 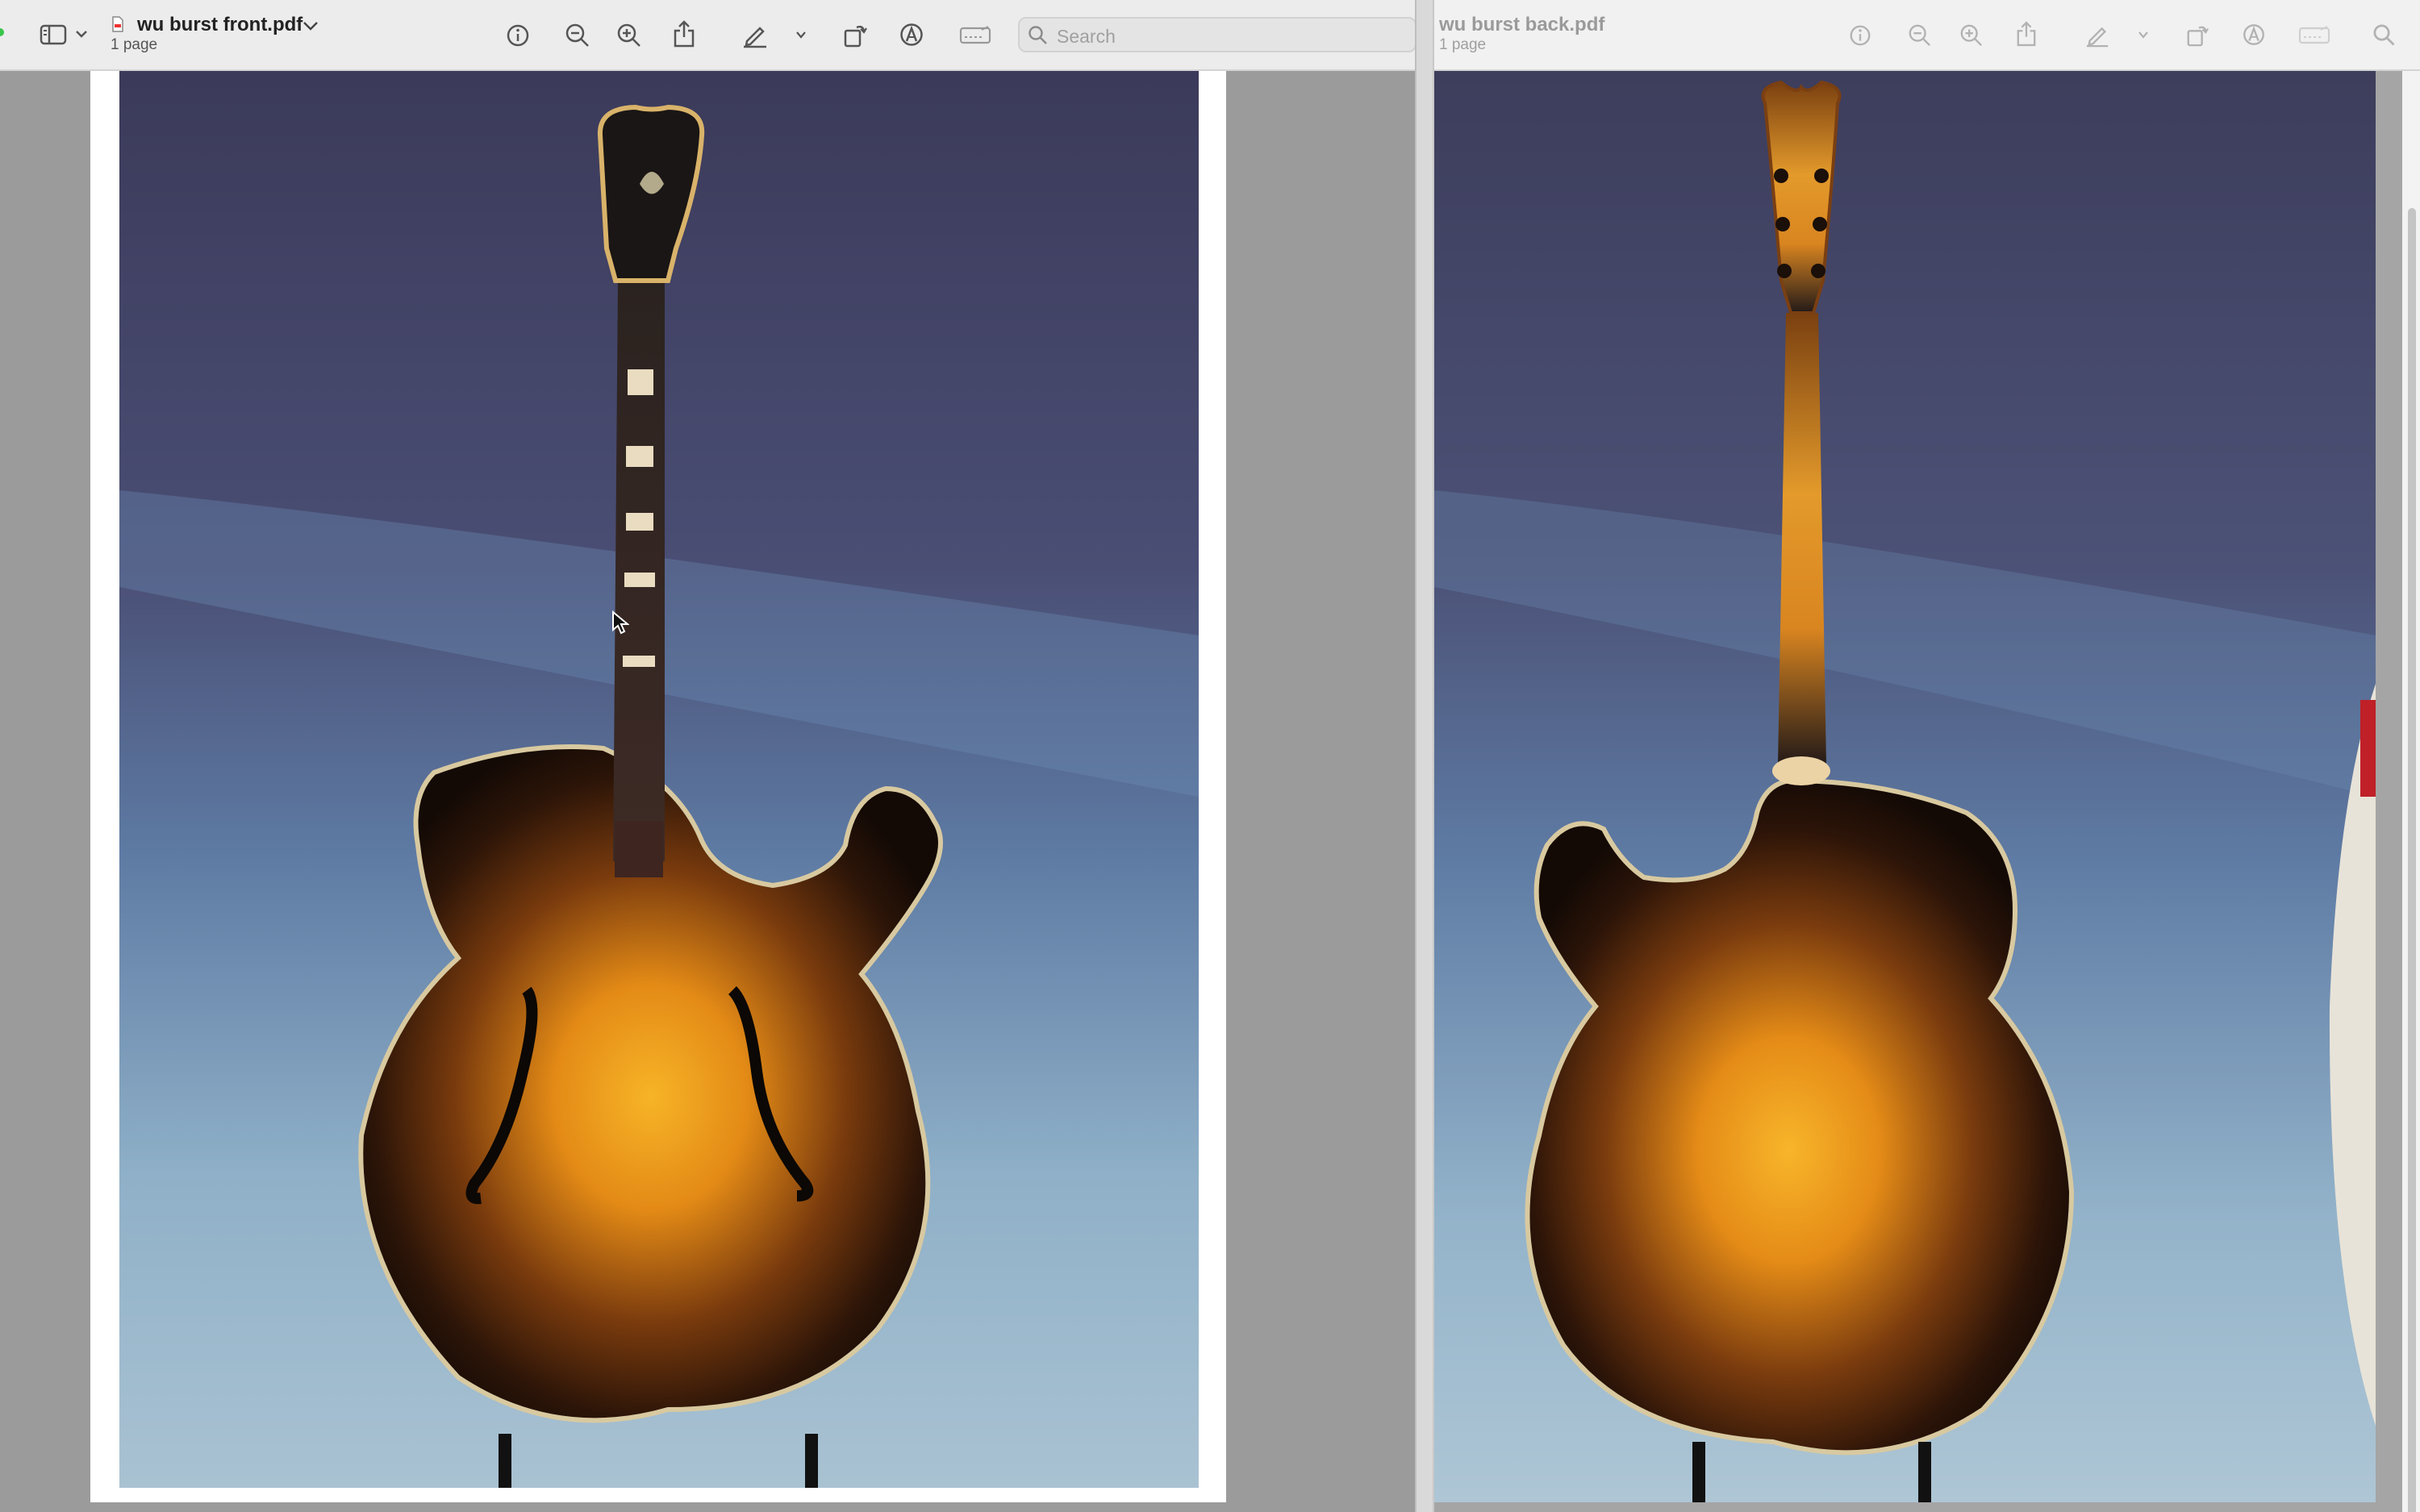 What do you see at coordinates (310, 26) in the screenshot?
I see `title-chevron-down-icon` at bounding box center [310, 26].